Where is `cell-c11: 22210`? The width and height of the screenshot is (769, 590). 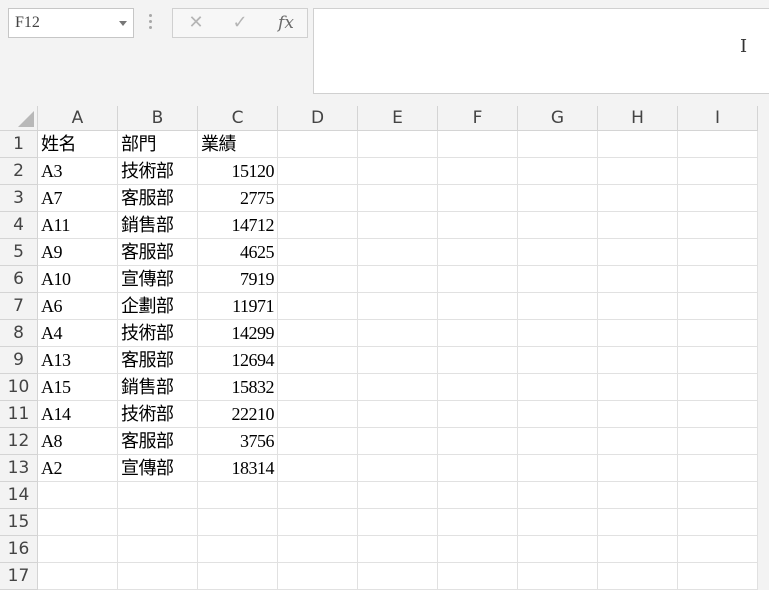
cell-c11: 22210 is located at coordinates (238, 414).